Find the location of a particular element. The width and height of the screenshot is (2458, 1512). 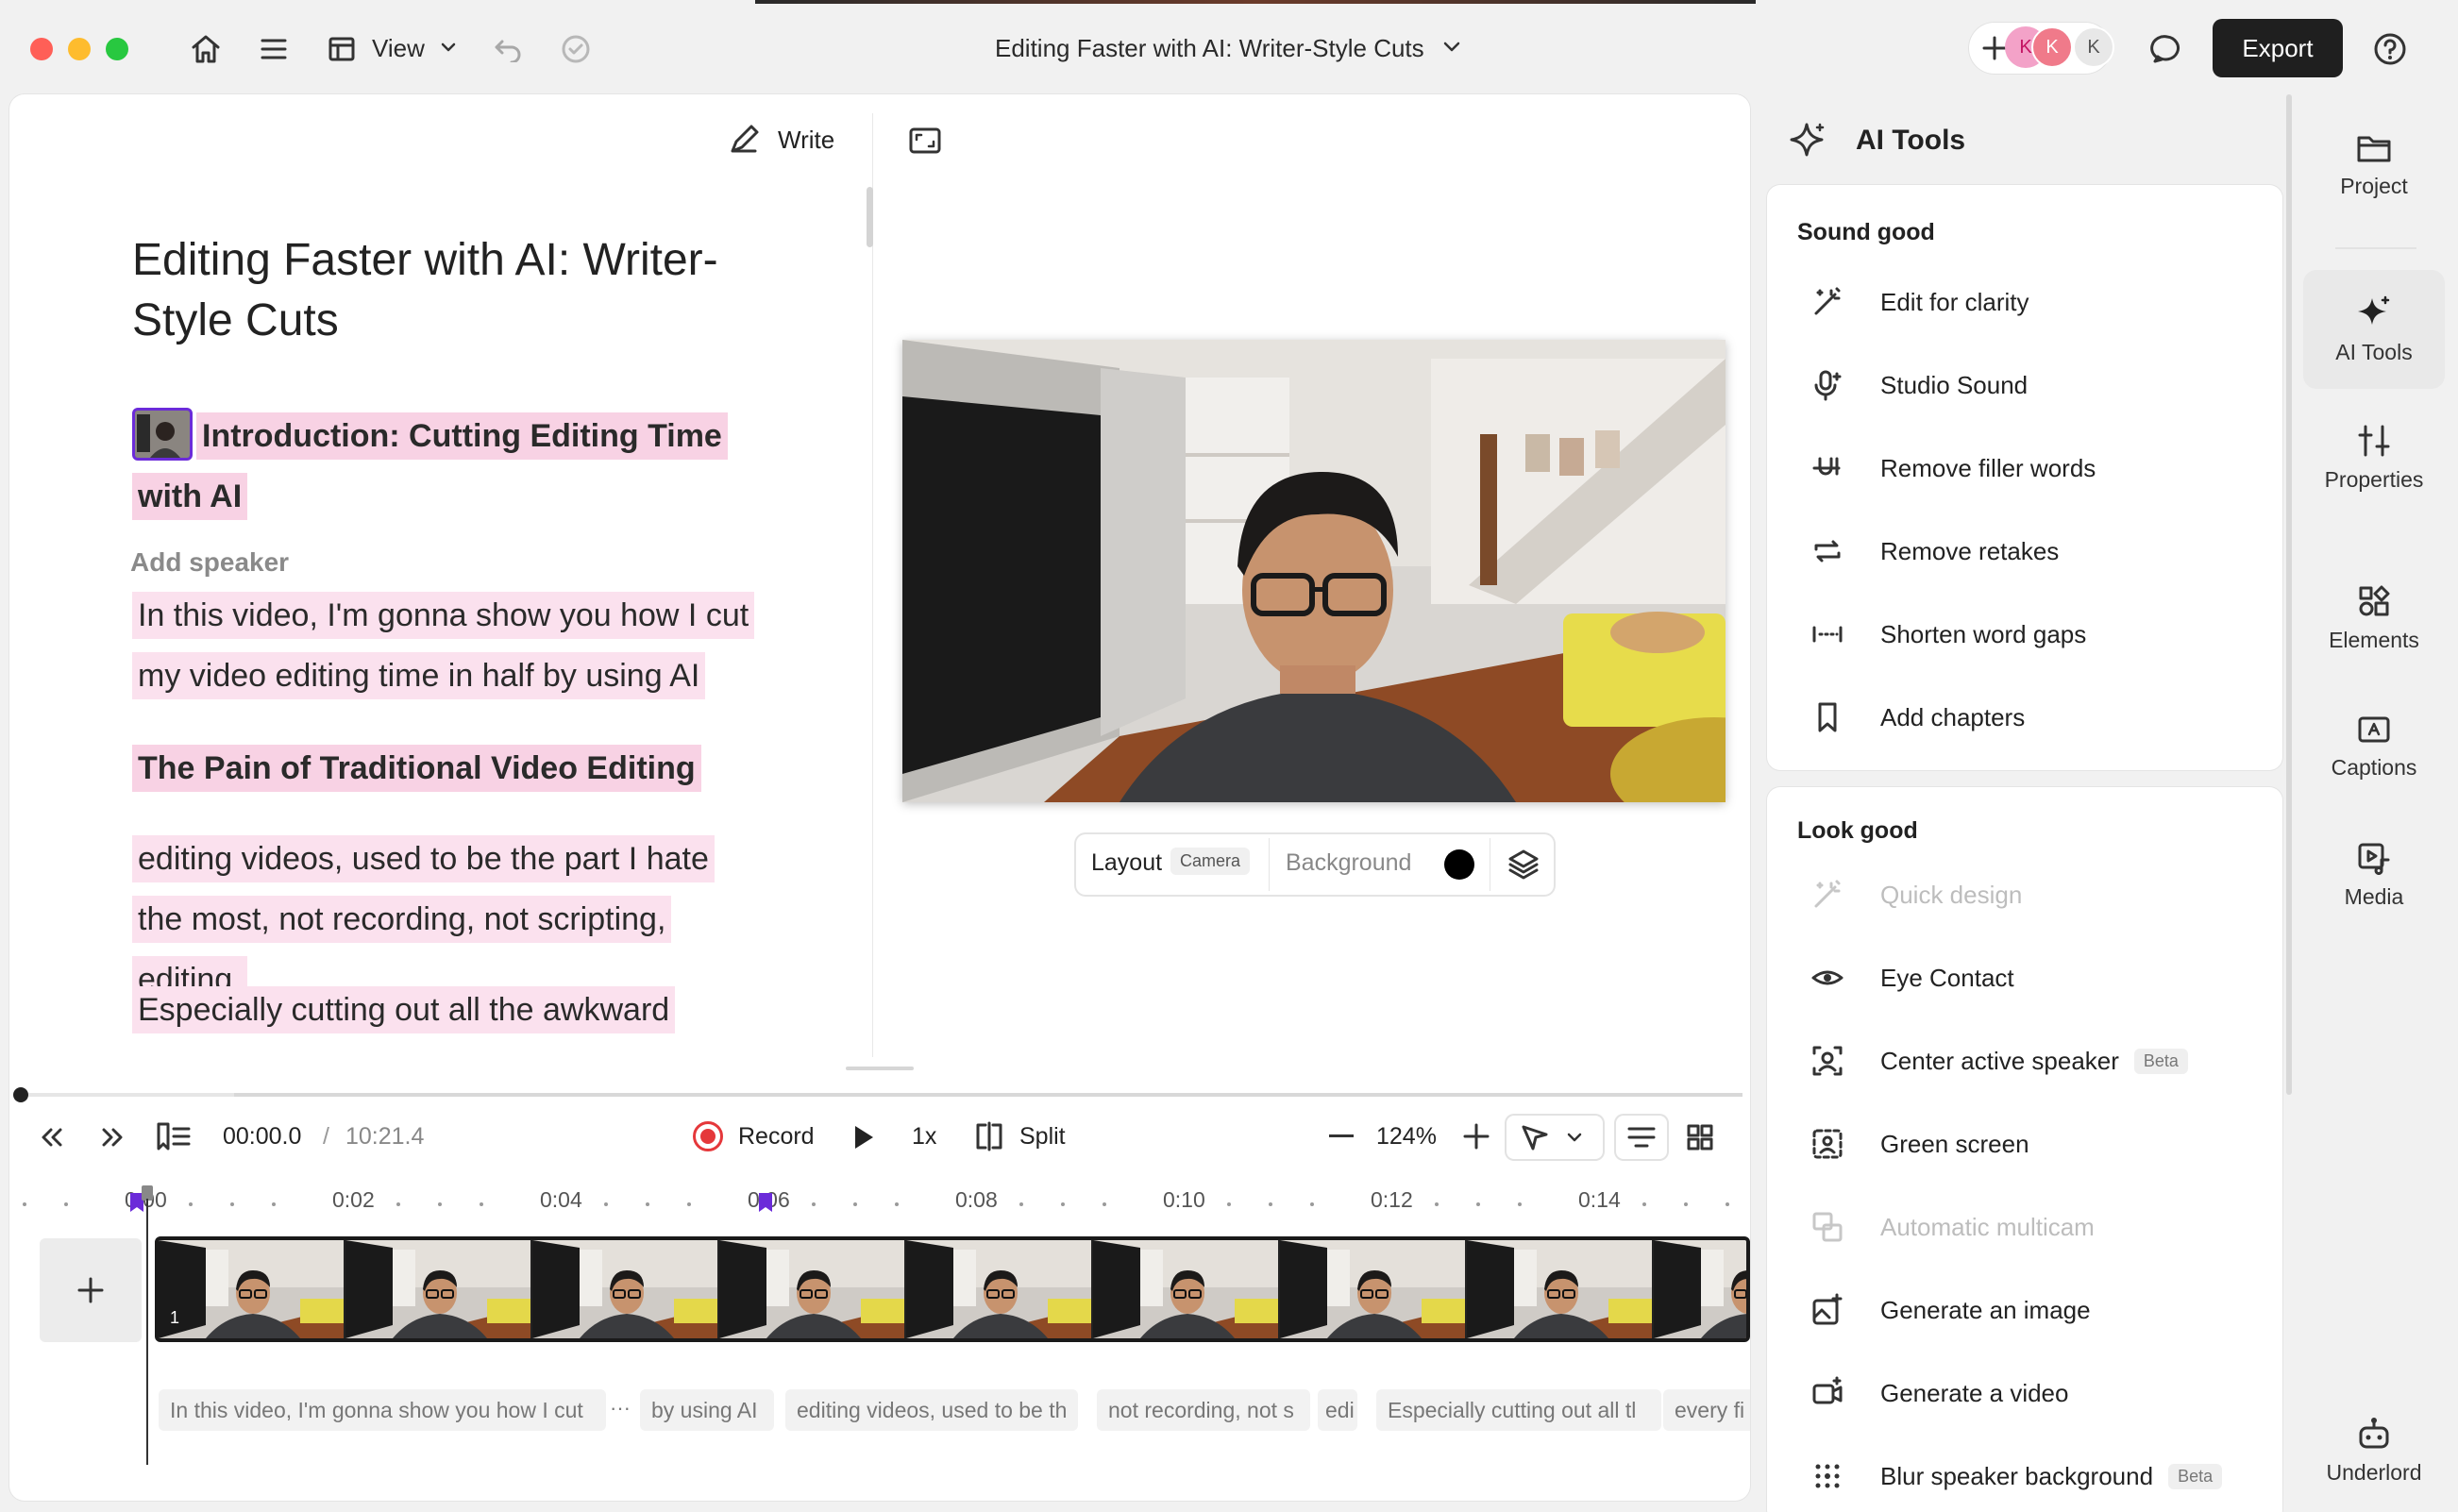

close-window-button is located at coordinates (41, 49).